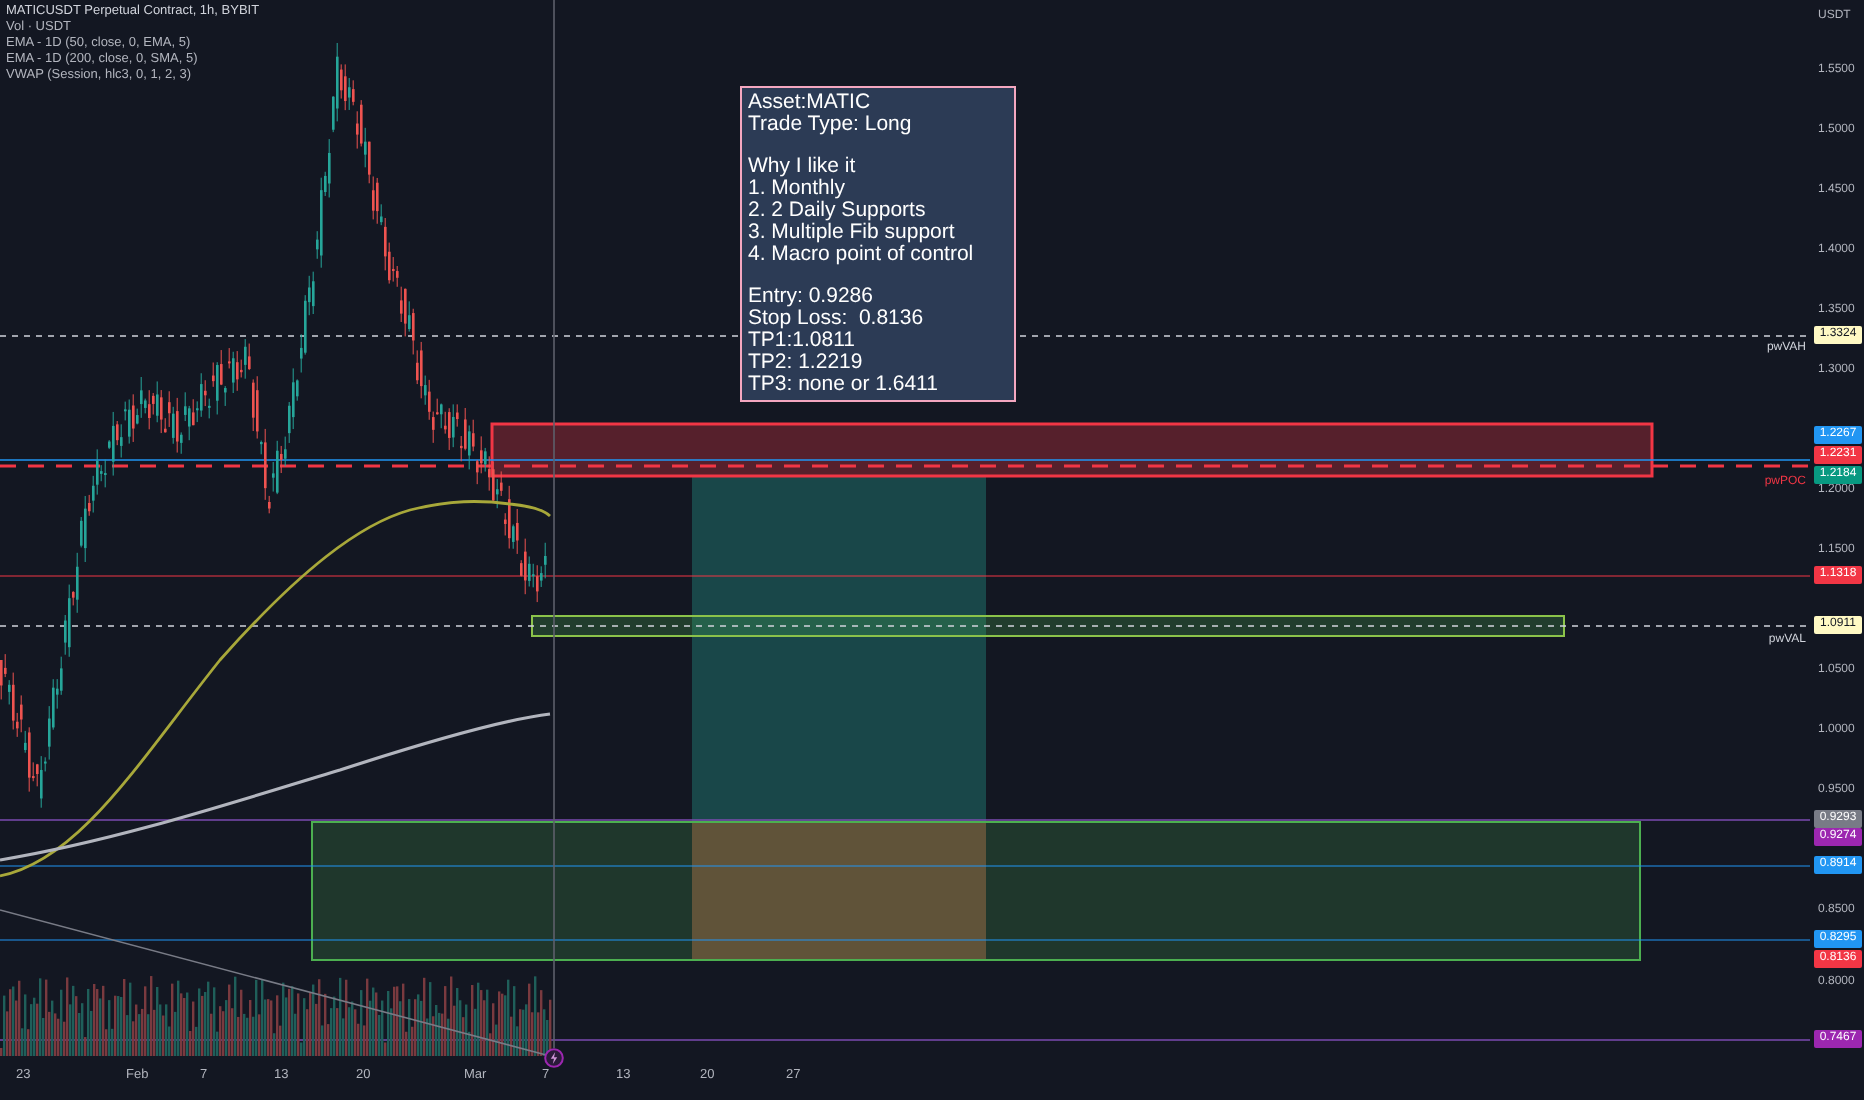 The width and height of the screenshot is (1864, 1100). Describe the element at coordinates (803, 167) in the screenshot. I see `note-line: Why I like it` at that location.